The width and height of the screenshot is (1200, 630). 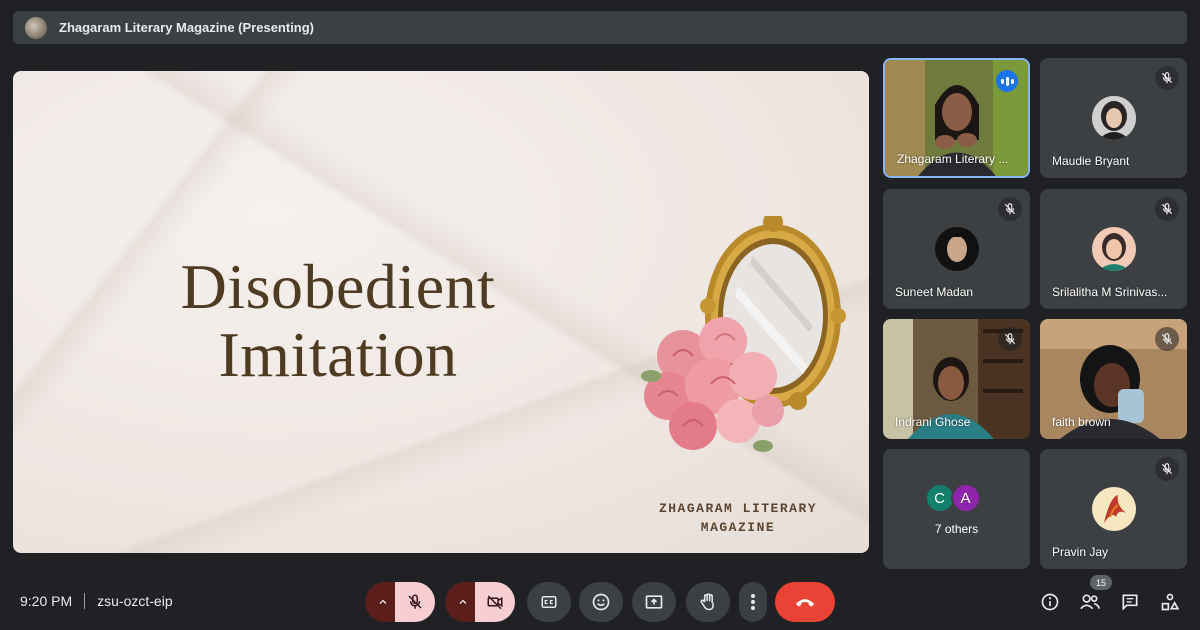 I want to click on participant-name: Pravin Jay, so click(x=1080, y=552).